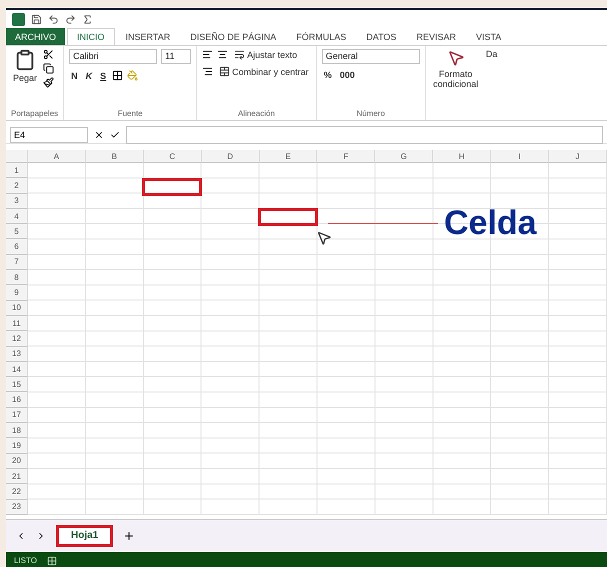  What do you see at coordinates (103, 75) in the screenshot?
I see `underline-button: S` at bounding box center [103, 75].